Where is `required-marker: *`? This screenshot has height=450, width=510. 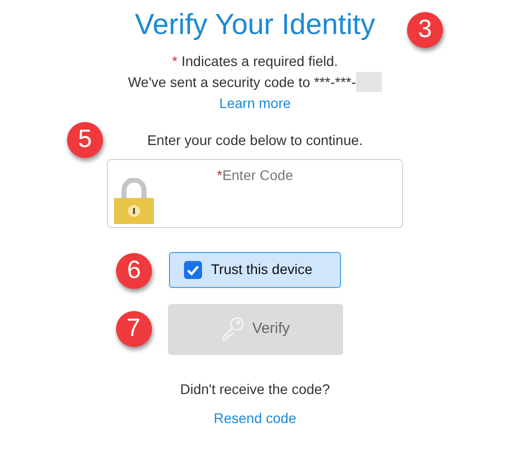 required-marker: * is located at coordinates (175, 61).